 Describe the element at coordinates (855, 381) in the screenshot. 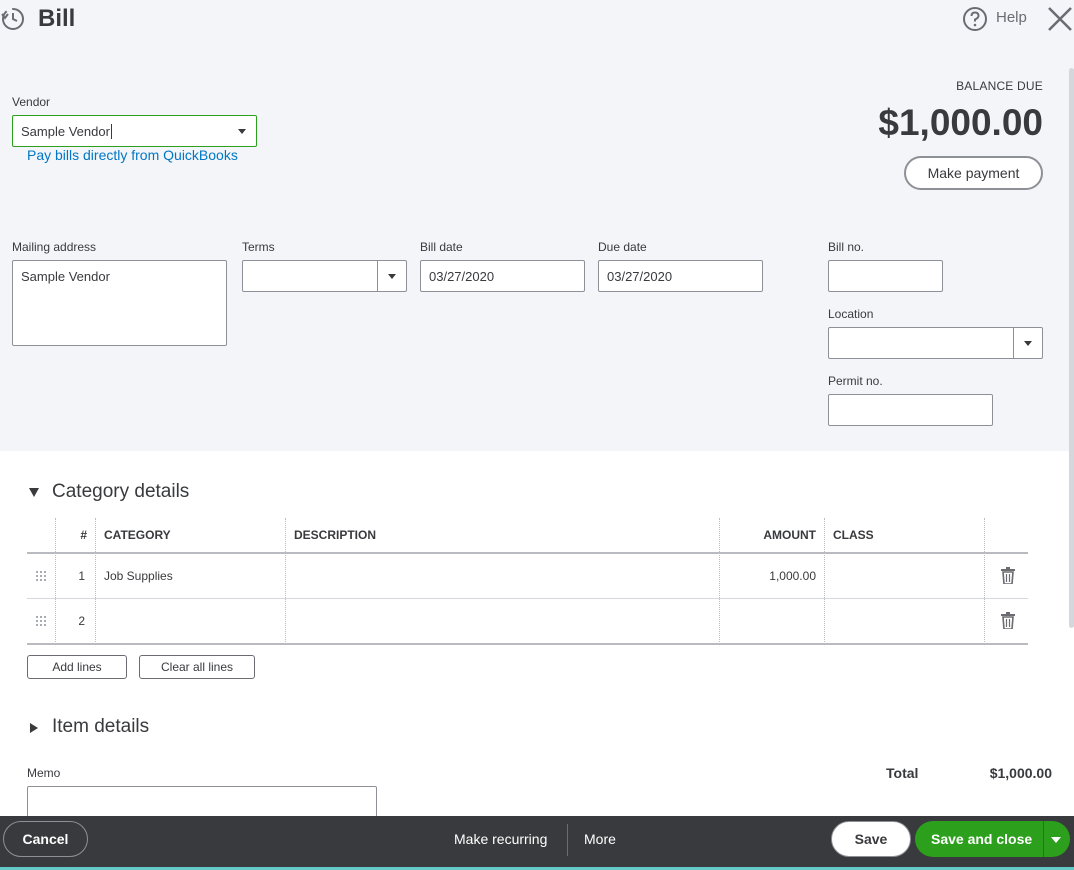

I see `permit-no-label: Permit no.` at that location.